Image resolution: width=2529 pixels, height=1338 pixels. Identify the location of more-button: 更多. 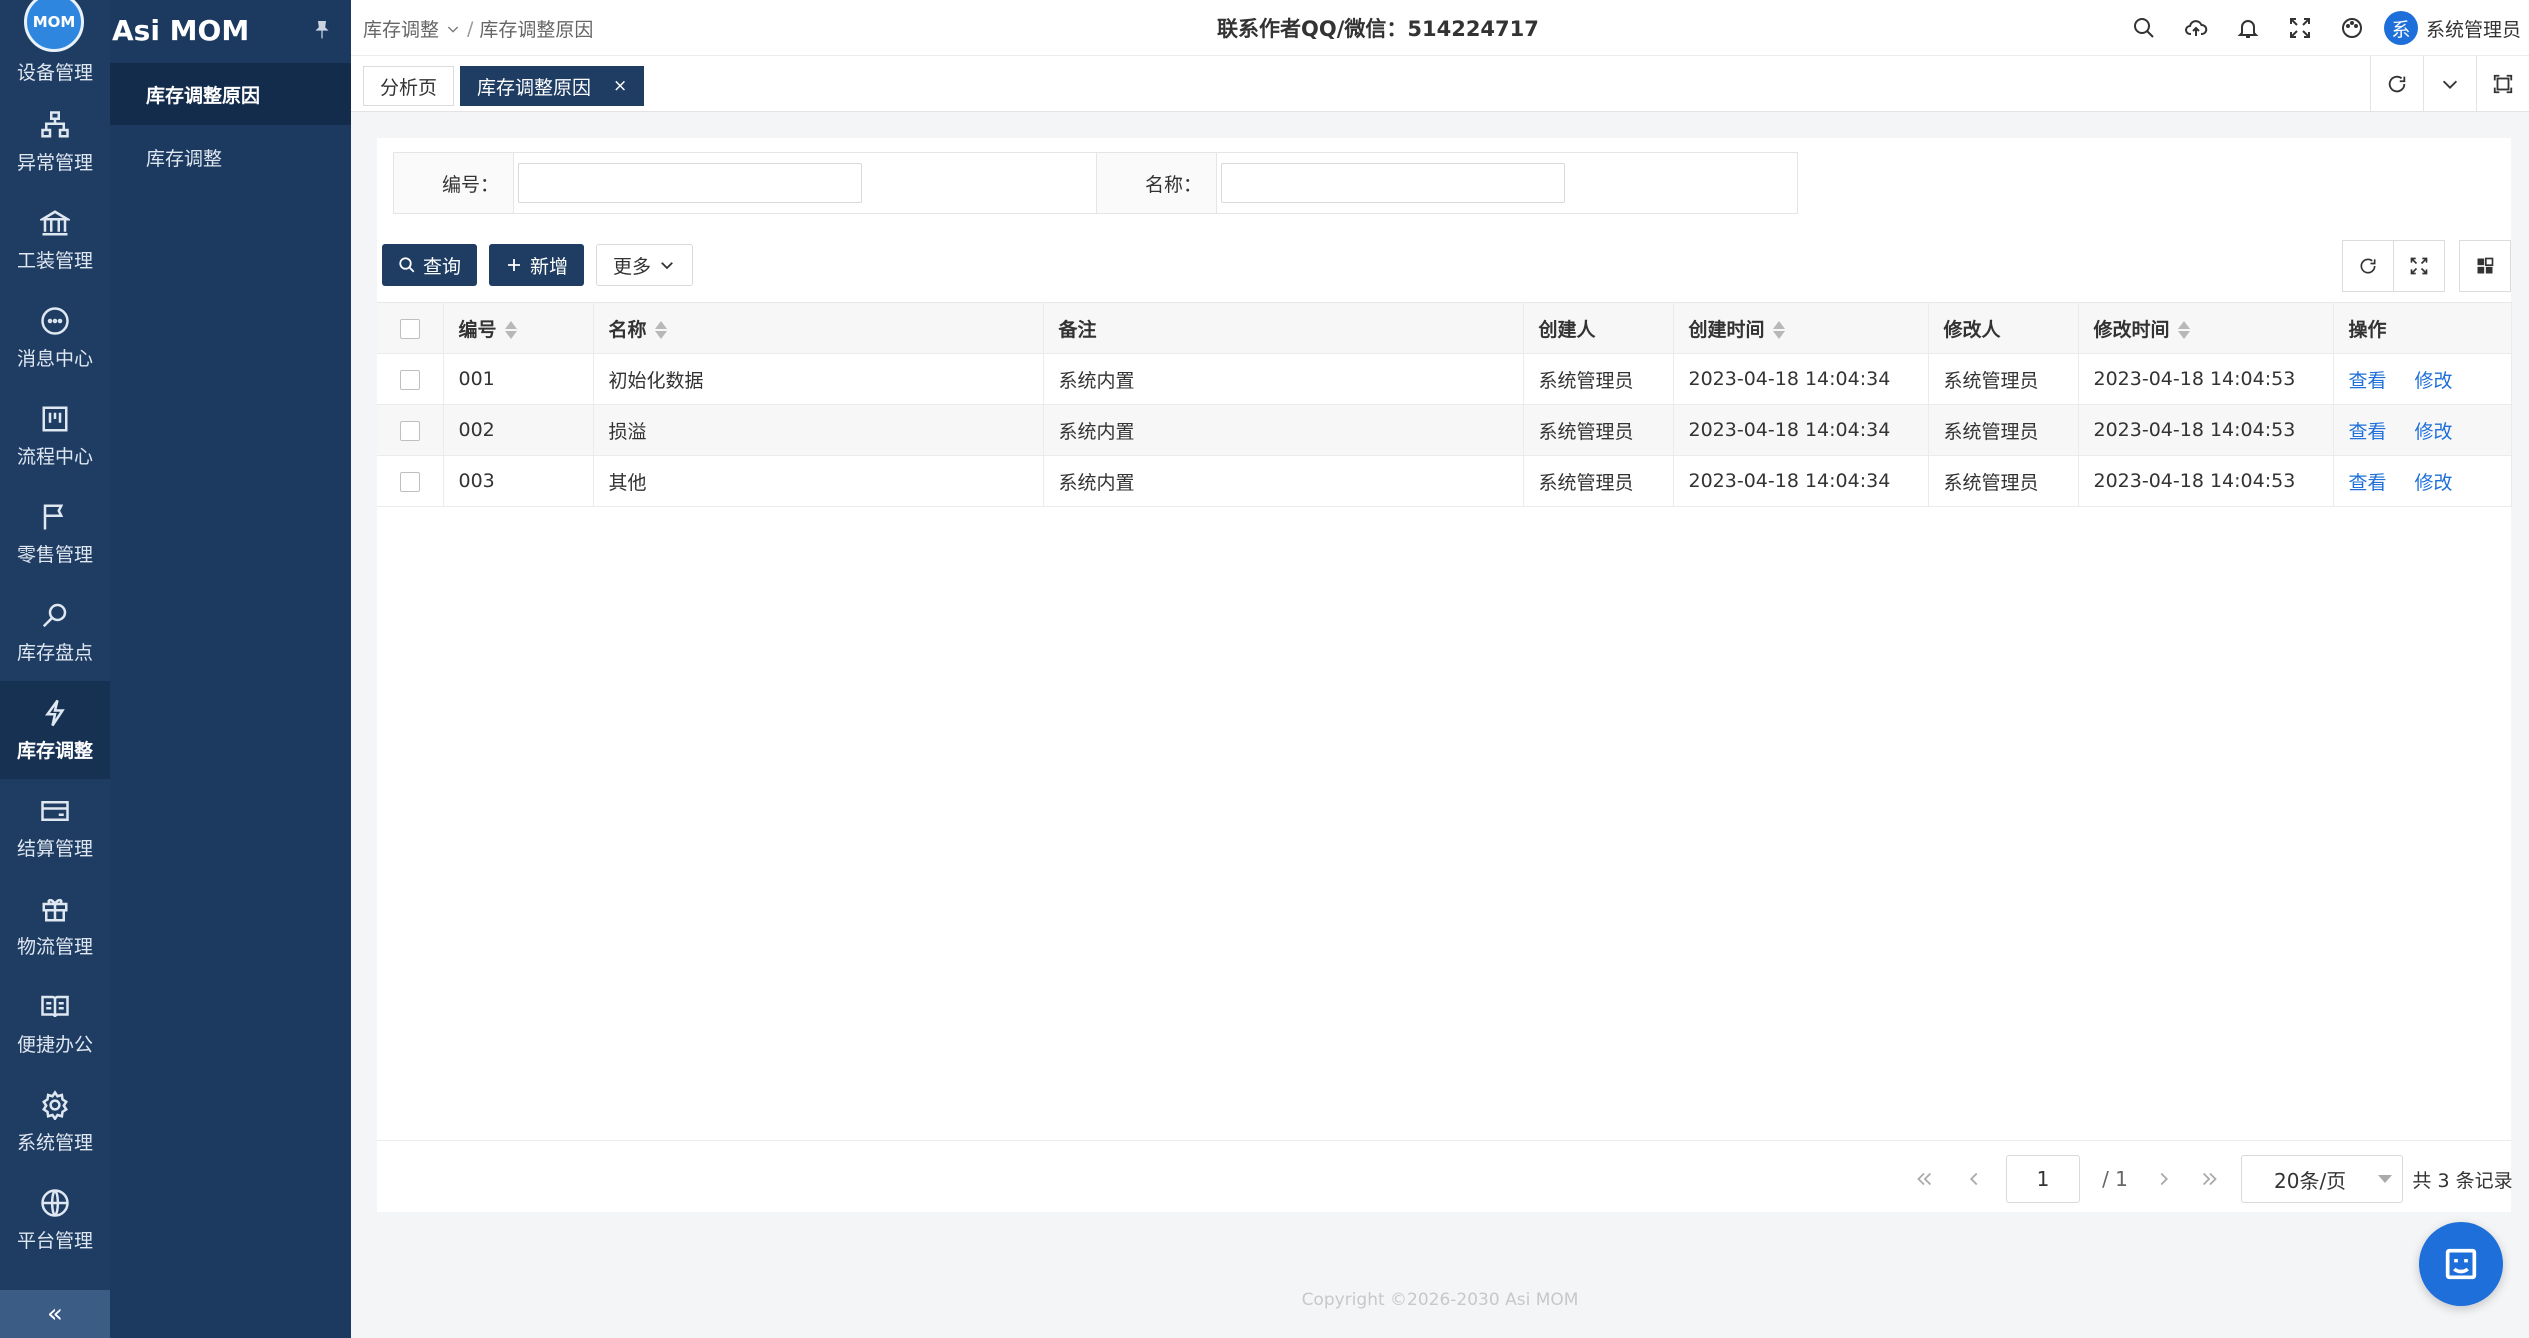
(645, 265).